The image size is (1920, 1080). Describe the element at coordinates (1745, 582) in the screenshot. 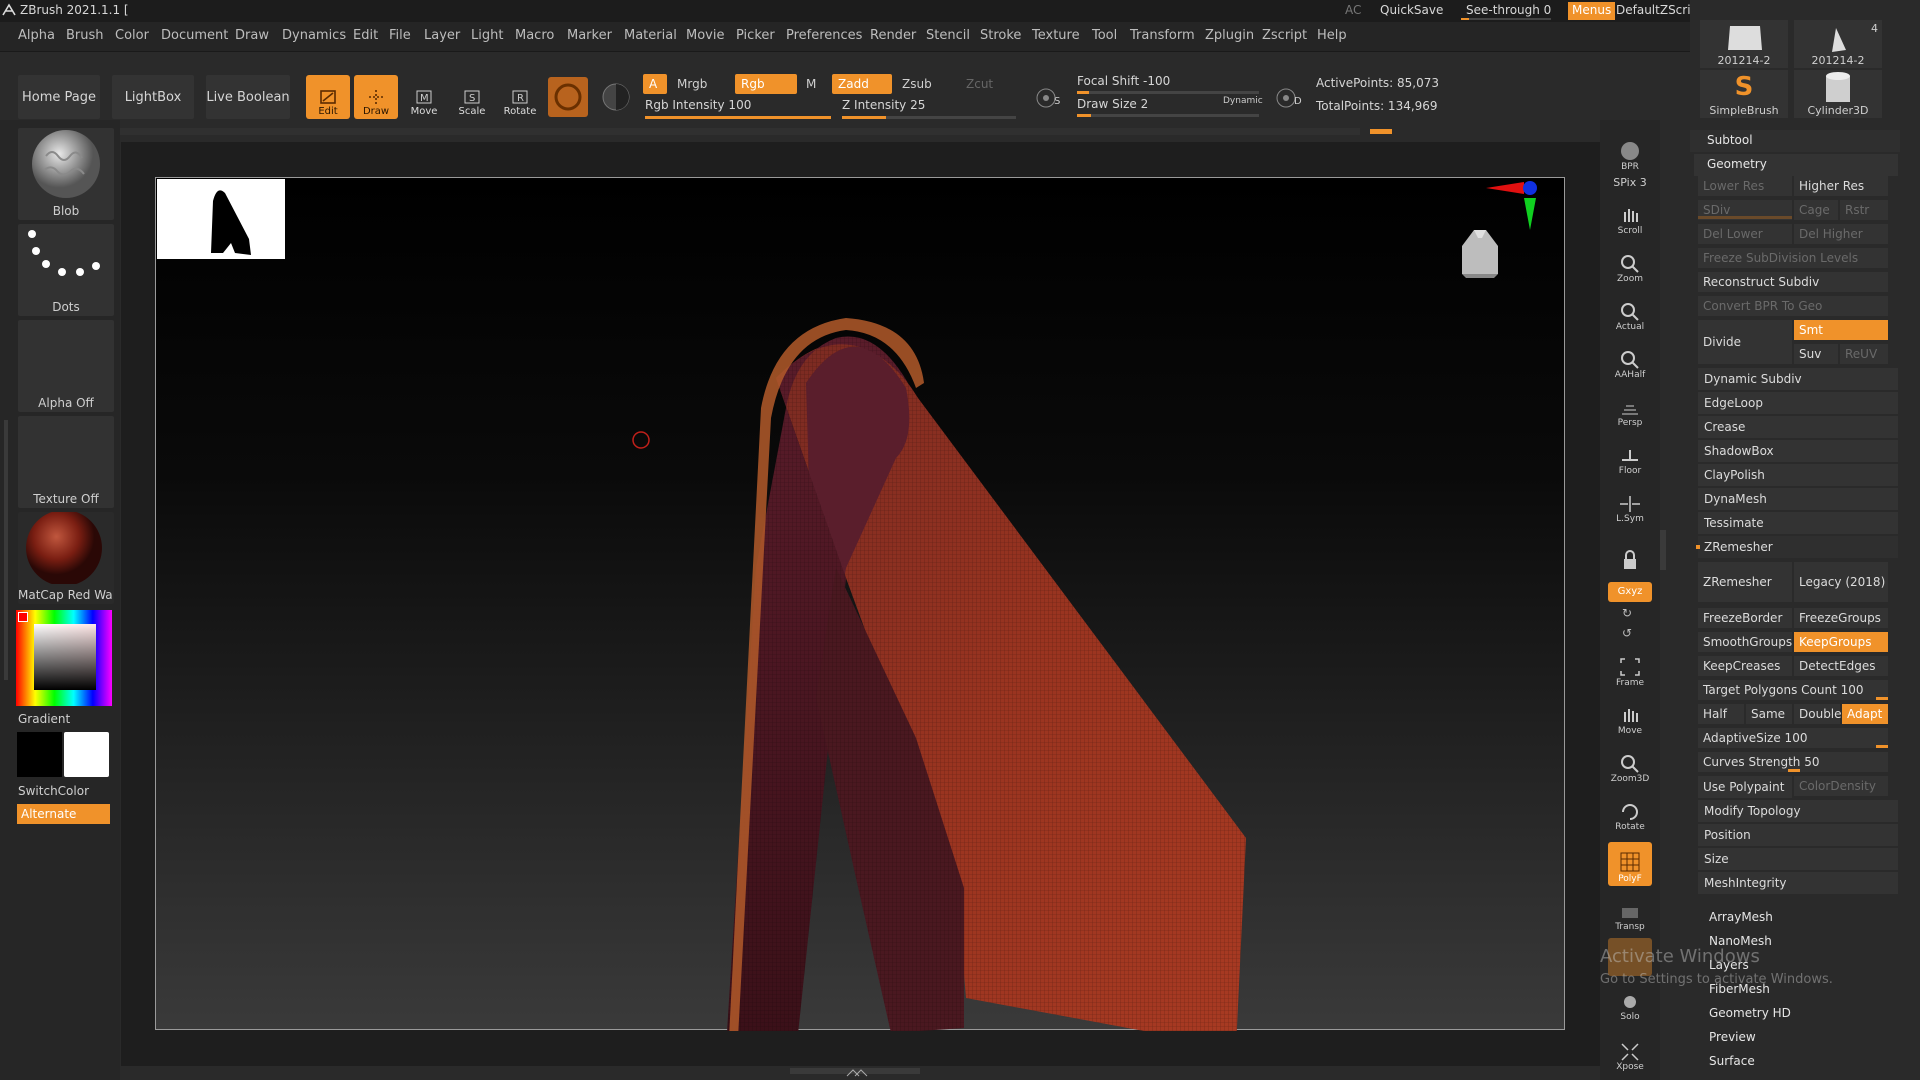

I see `zremesher-button: ZRemesher` at that location.